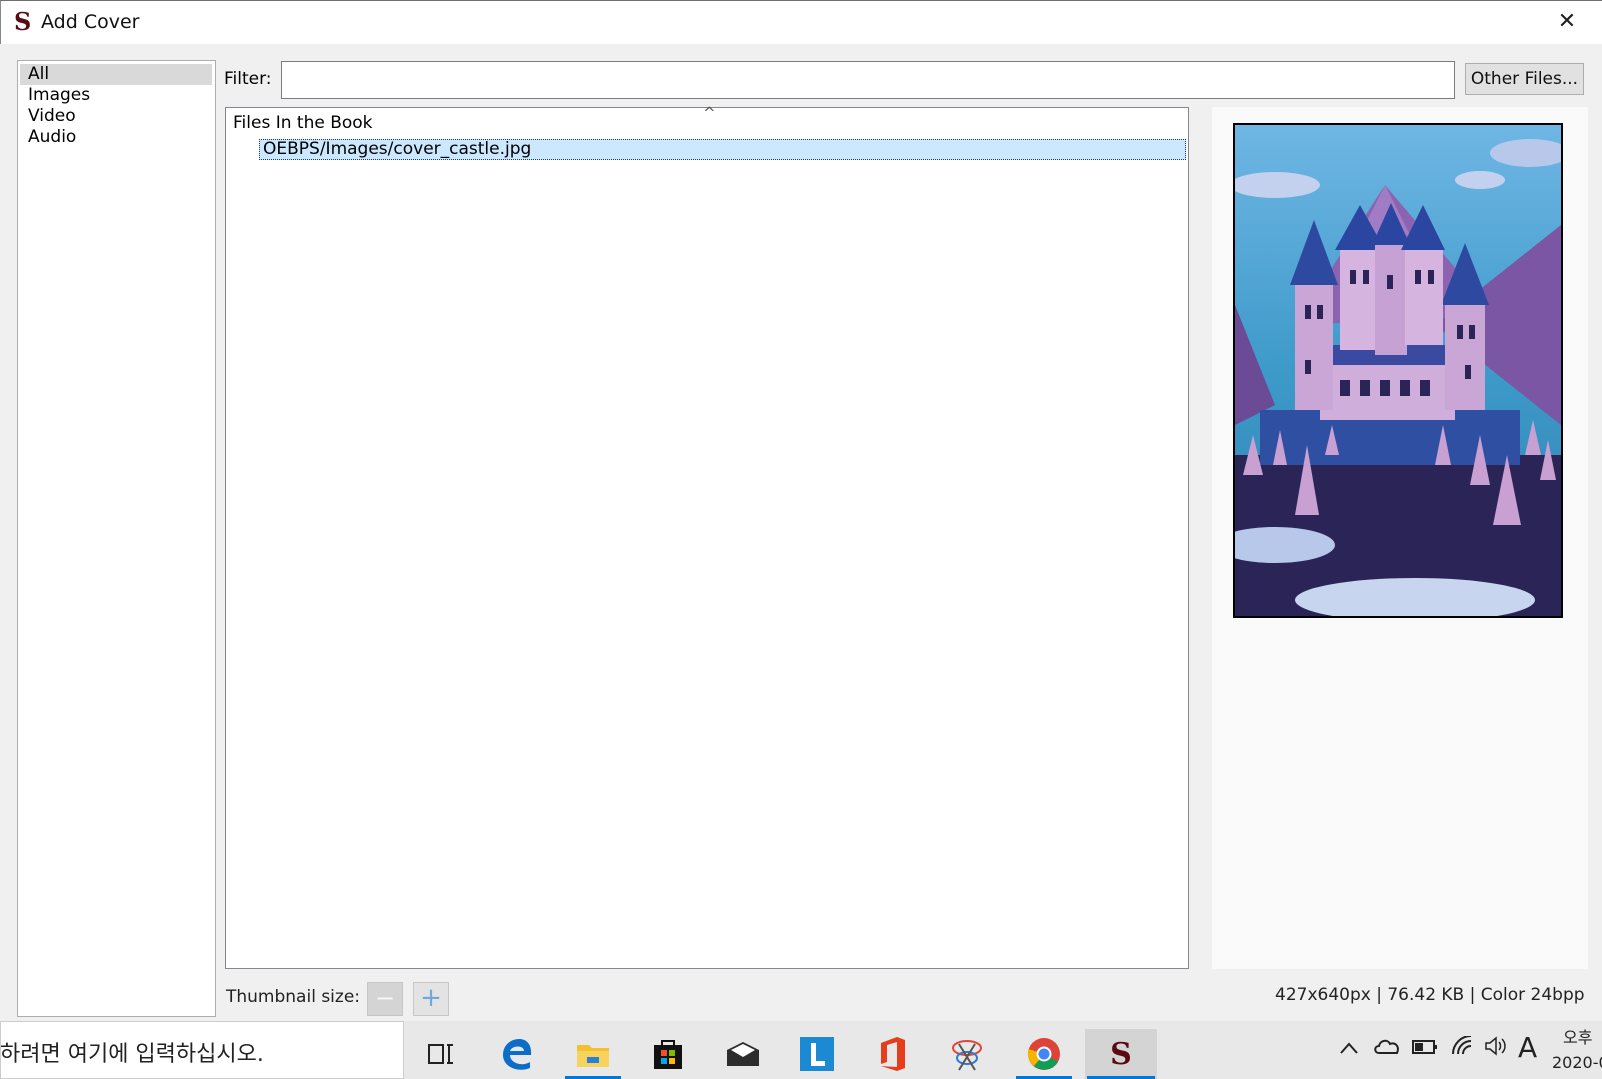  What do you see at coordinates (1387, 1048) in the screenshot?
I see `onedrive-cloud-icon` at bounding box center [1387, 1048].